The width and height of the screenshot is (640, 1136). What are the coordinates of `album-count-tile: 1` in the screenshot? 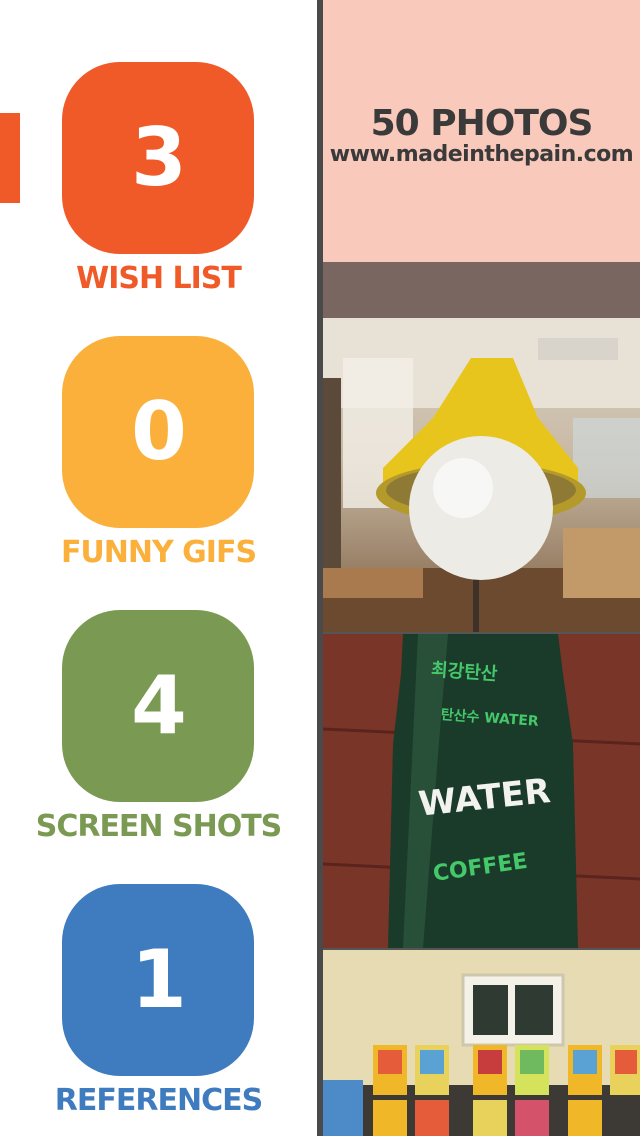 It's located at (158, 980).